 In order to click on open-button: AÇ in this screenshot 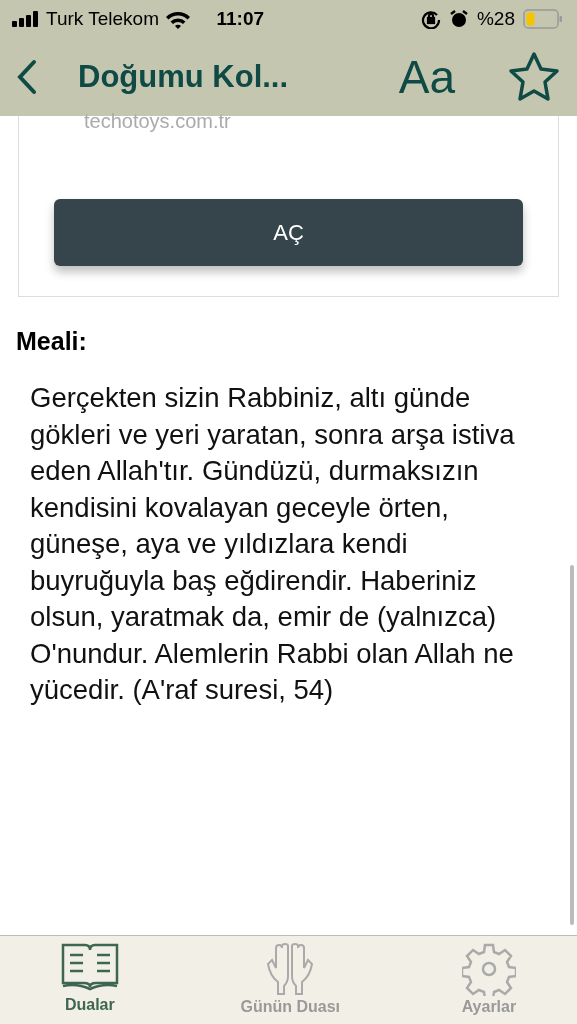, I will do `click(288, 232)`.